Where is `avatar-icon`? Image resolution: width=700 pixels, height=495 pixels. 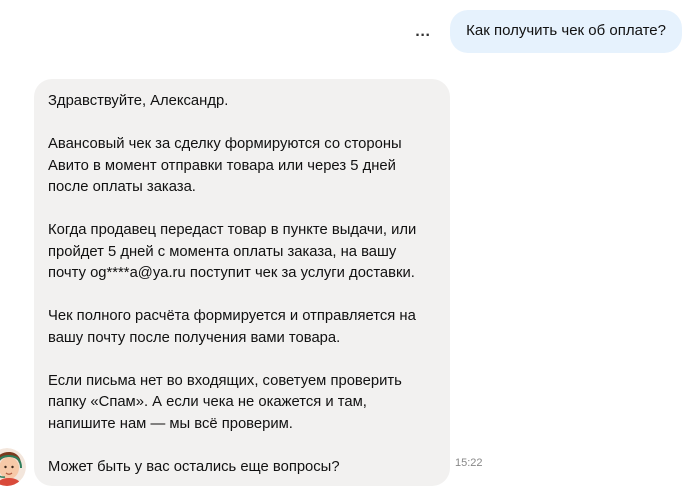
avatar-icon is located at coordinates (13, 467).